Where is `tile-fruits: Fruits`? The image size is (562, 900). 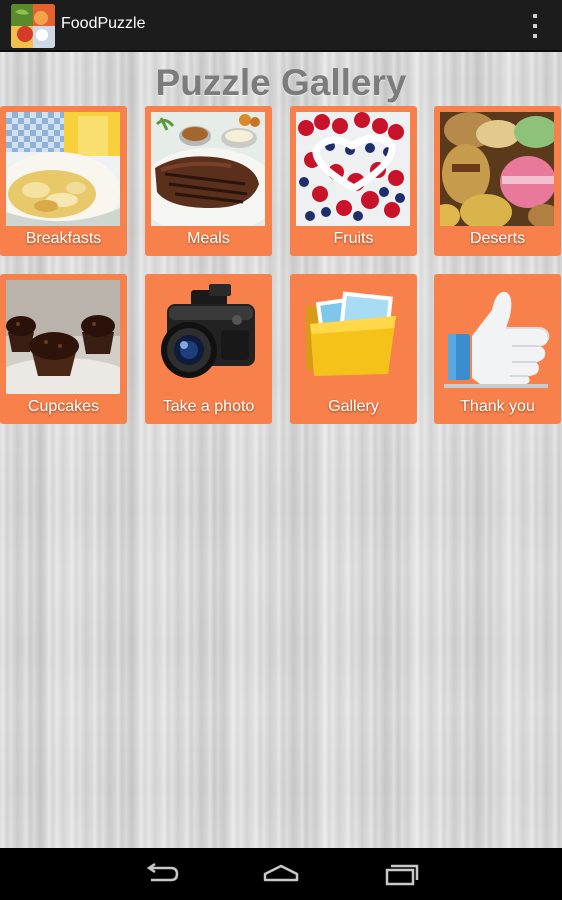
tile-fruits: Fruits is located at coordinates (353, 181).